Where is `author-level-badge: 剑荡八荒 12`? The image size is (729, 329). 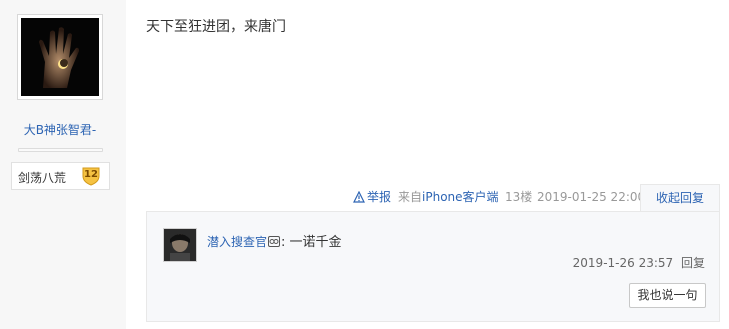 author-level-badge: 剑荡八荒 12 is located at coordinates (60, 176).